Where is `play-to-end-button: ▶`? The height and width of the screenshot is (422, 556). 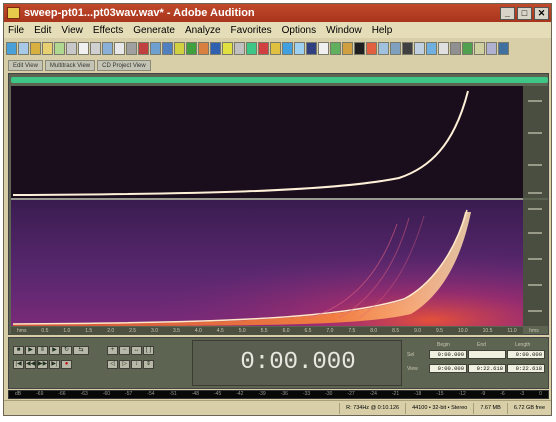 play-to-end-button: ▶ is located at coordinates (54, 350).